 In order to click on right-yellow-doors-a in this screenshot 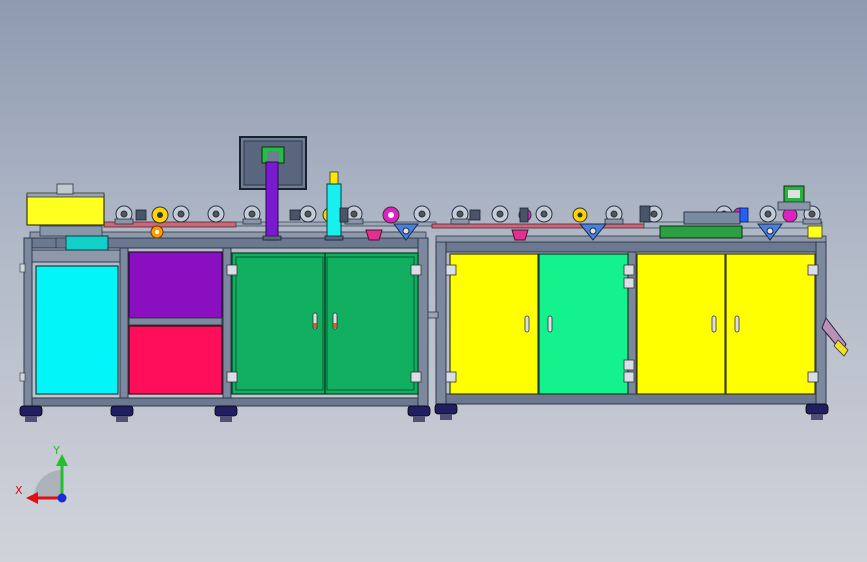, I will do `click(539, 324)`.